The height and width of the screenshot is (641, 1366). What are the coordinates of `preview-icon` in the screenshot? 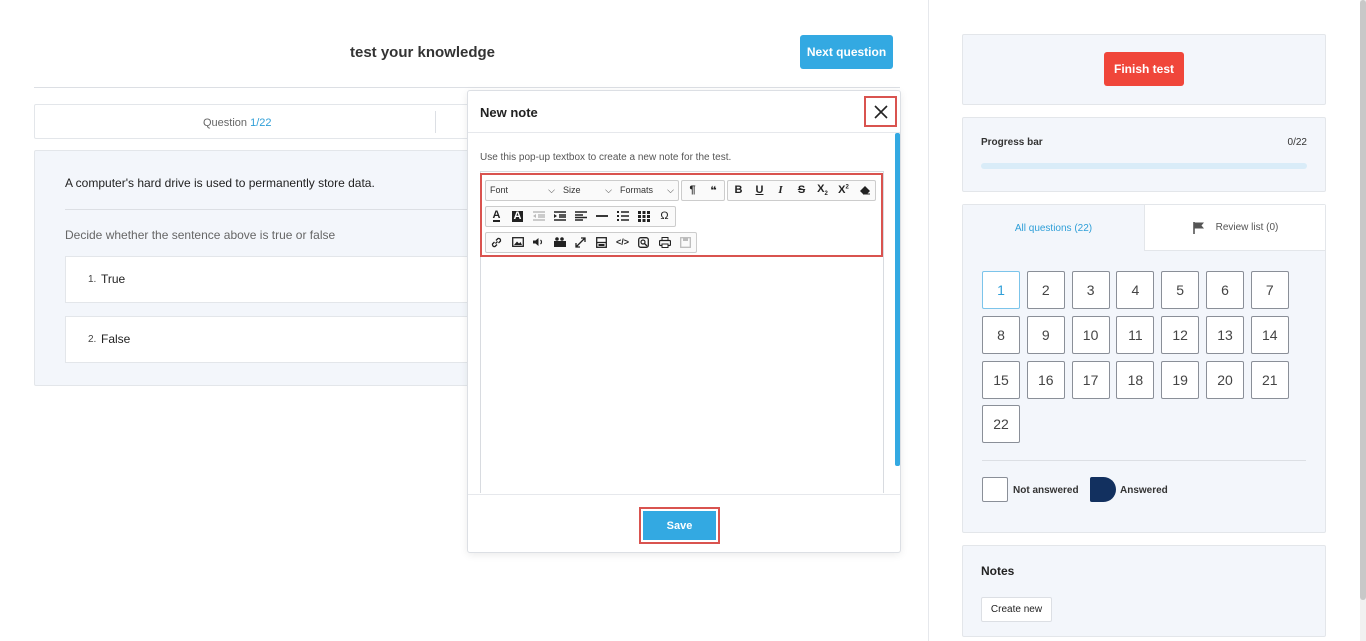 It's located at (643, 242).